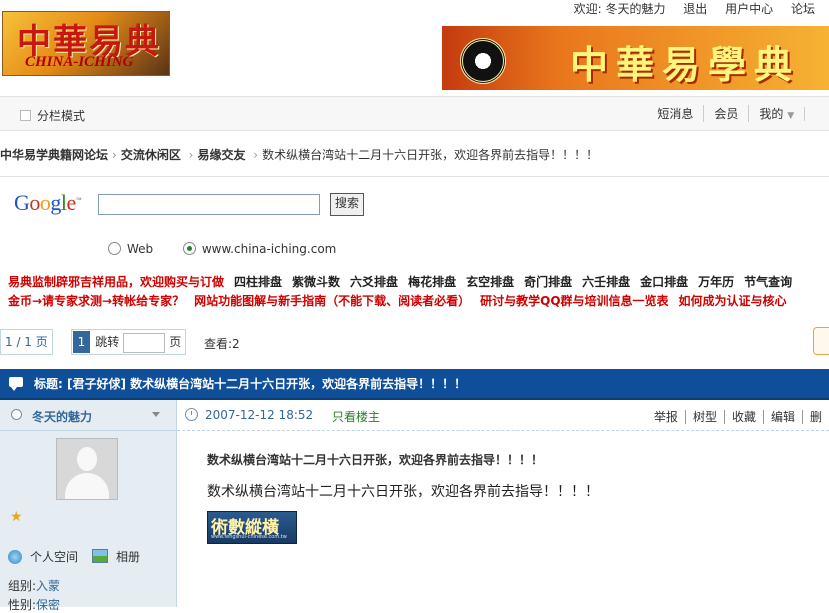 The height and width of the screenshot is (613, 829). What do you see at coordinates (61, 116) in the screenshot?
I see `split-mode-label: 分栏模式` at bounding box center [61, 116].